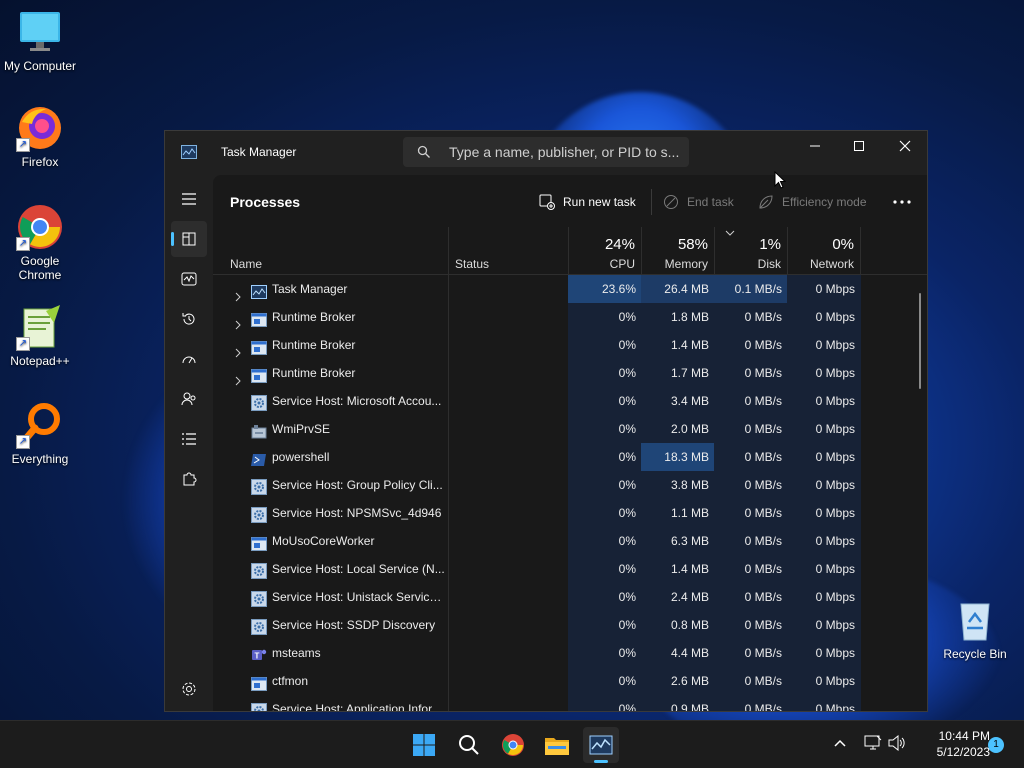 Image resolution: width=1024 pixels, height=768 pixels. What do you see at coordinates (40, 40) in the screenshot?
I see `desktop-icon-my-computer: My Computer` at bounding box center [40, 40].